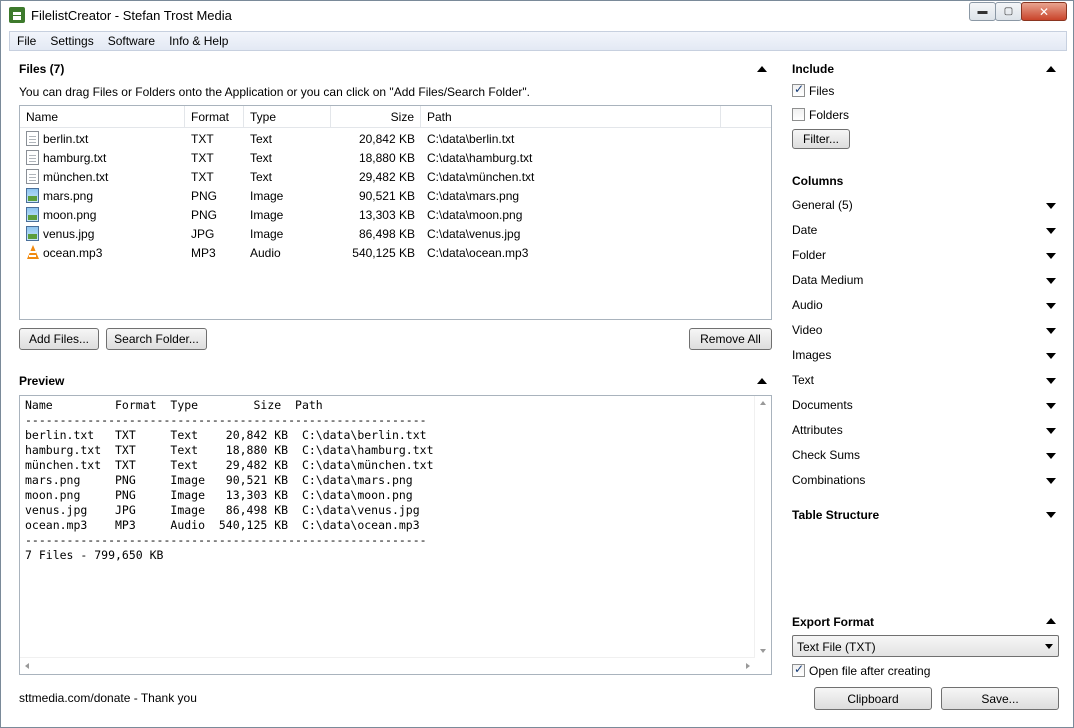  I want to click on cell-format: JPG, so click(203, 233).